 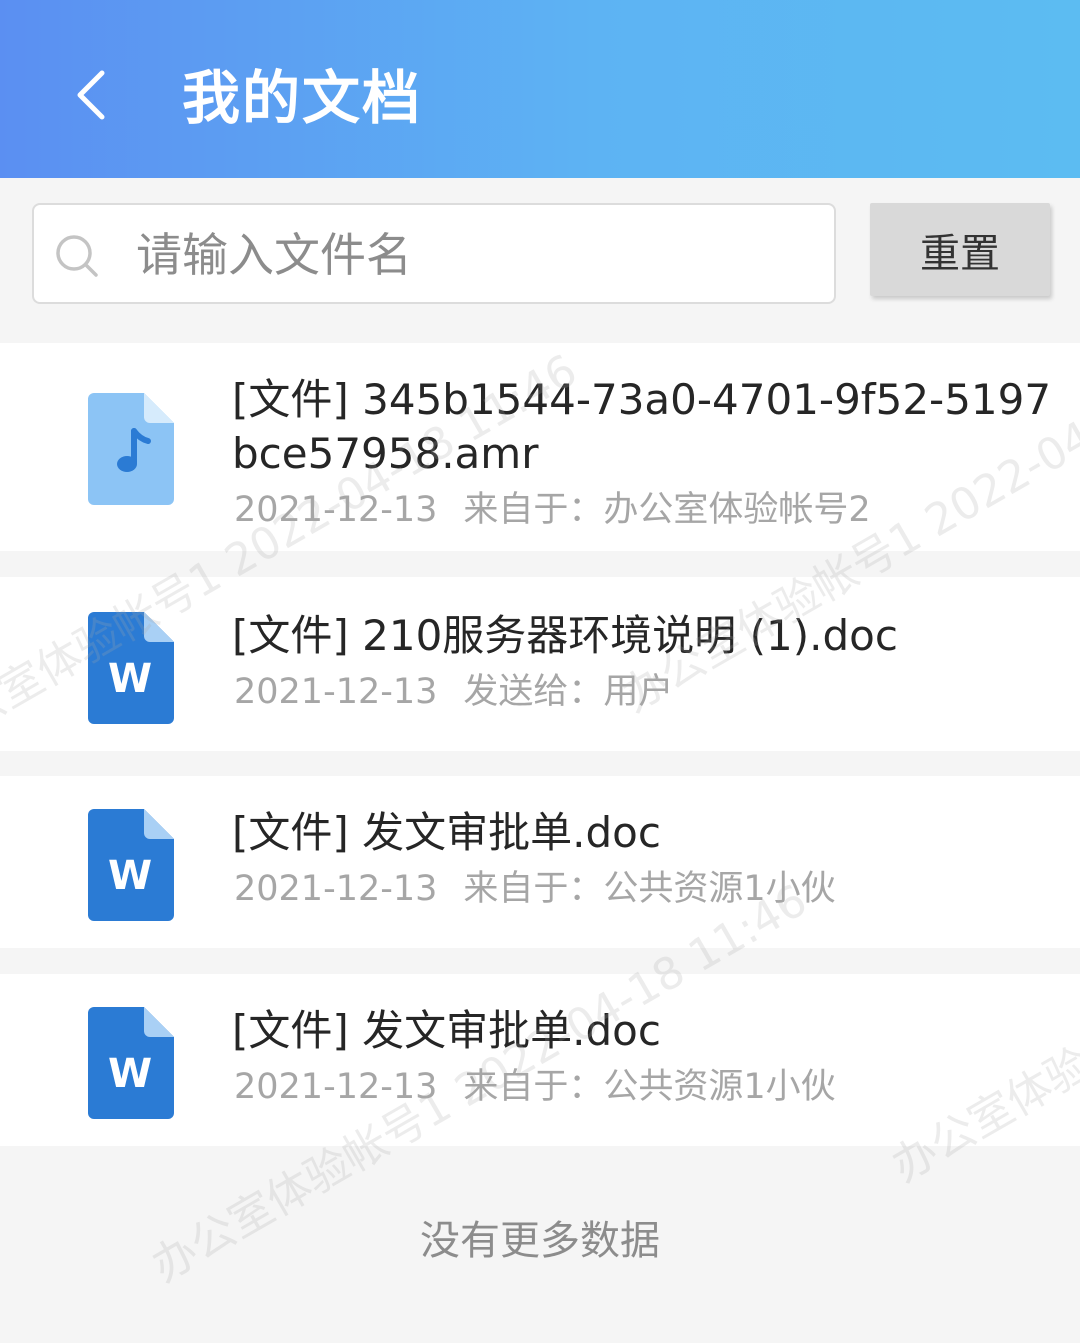 I want to click on back-button, so click(x=90, y=95).